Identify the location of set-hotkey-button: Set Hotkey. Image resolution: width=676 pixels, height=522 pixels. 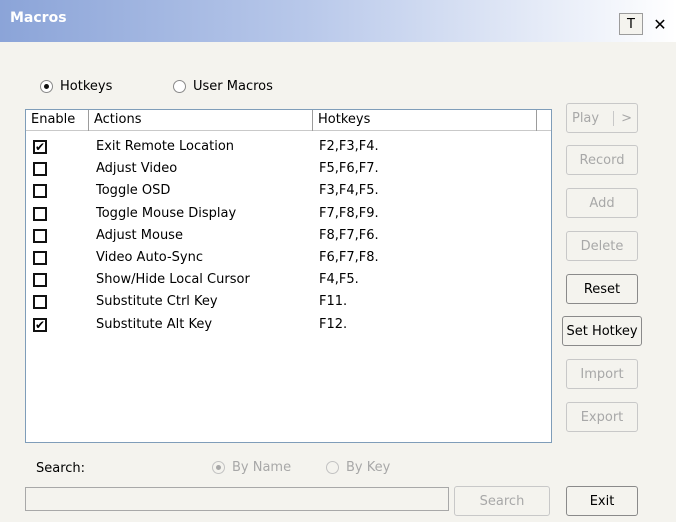
(602, 331).